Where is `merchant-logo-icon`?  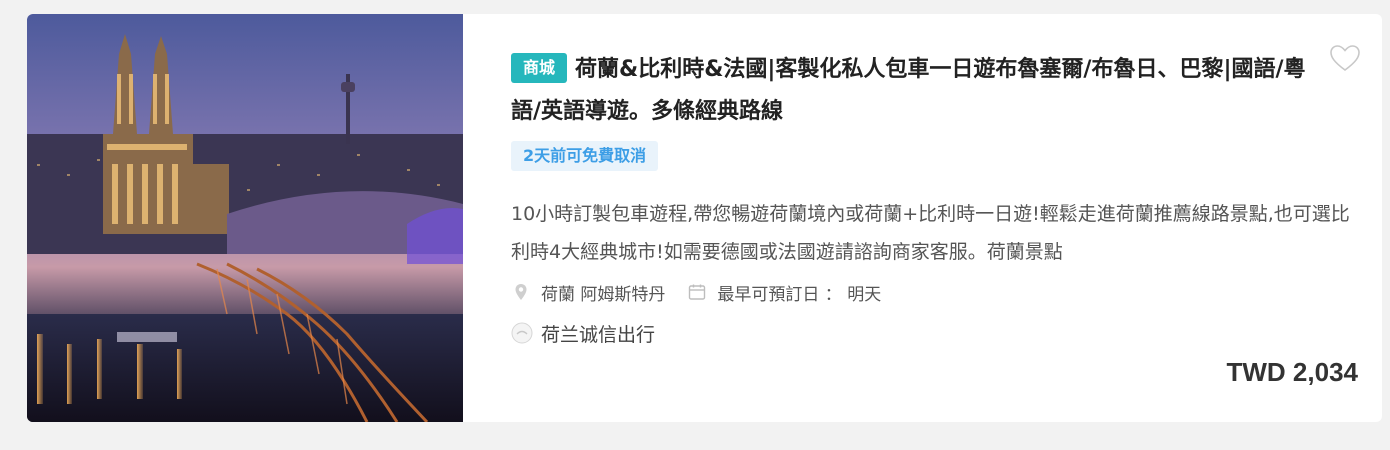
merchant-logo-icon is located at coordinates (522, 333).